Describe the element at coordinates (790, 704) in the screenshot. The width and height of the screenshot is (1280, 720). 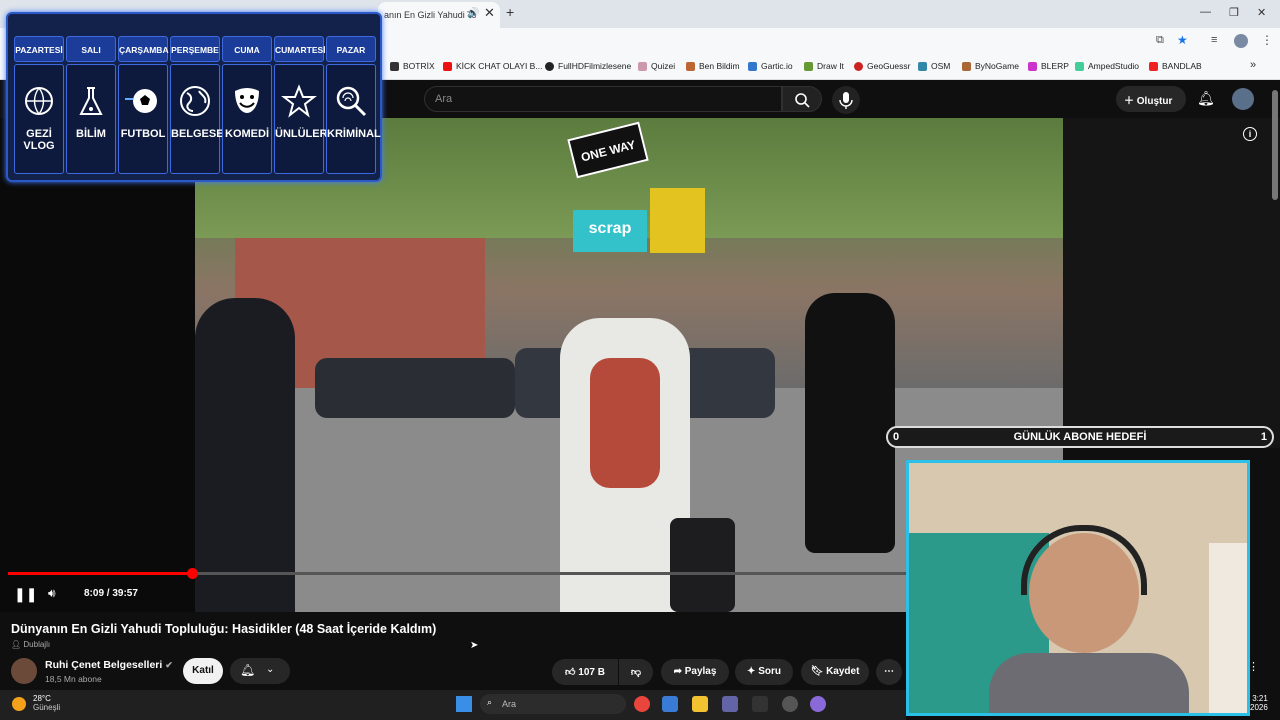
I see `obs-icon` at that location.